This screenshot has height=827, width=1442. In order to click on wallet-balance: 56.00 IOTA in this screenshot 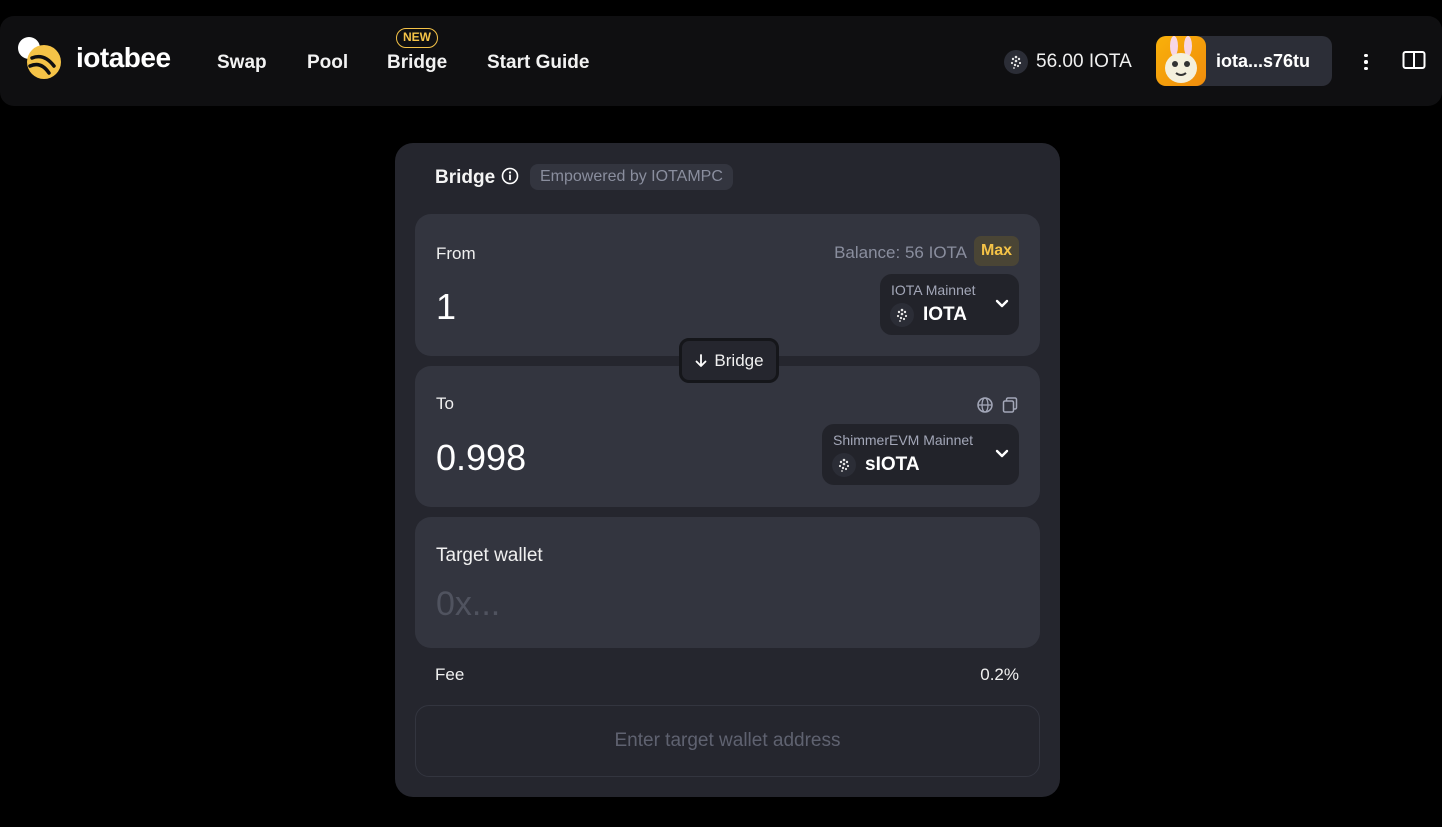, I will do `click(1068, 62)`.